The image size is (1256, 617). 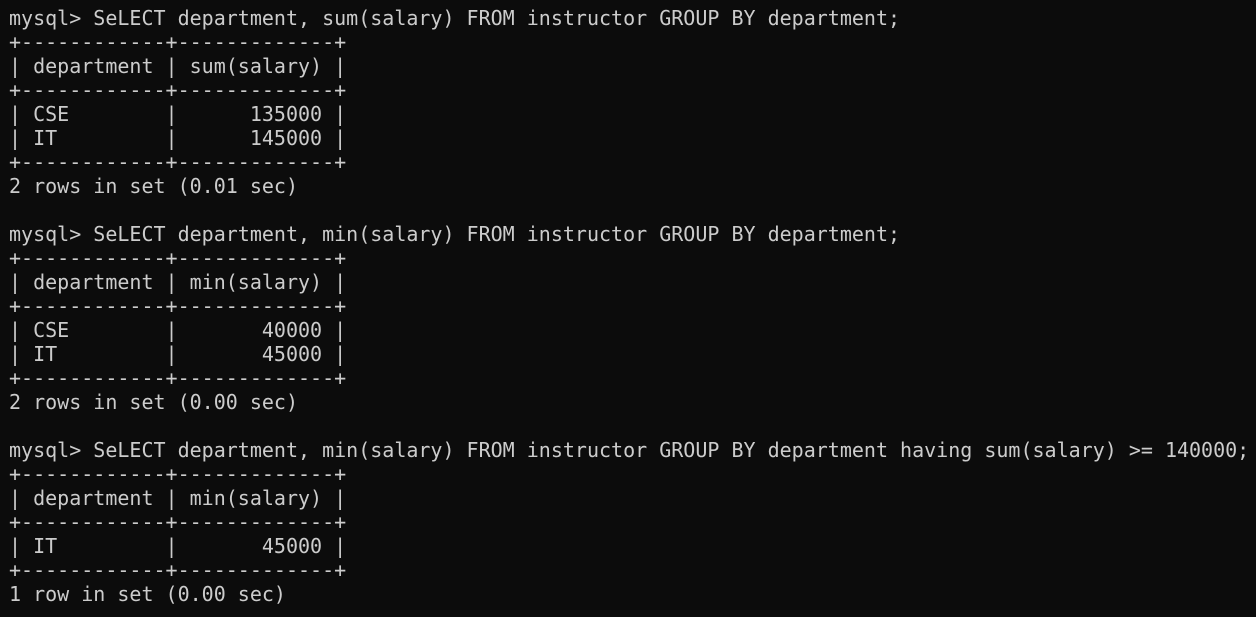 I want to click on result-summary: 1 row in set (0.00 sec), so click(x=147, y=594).